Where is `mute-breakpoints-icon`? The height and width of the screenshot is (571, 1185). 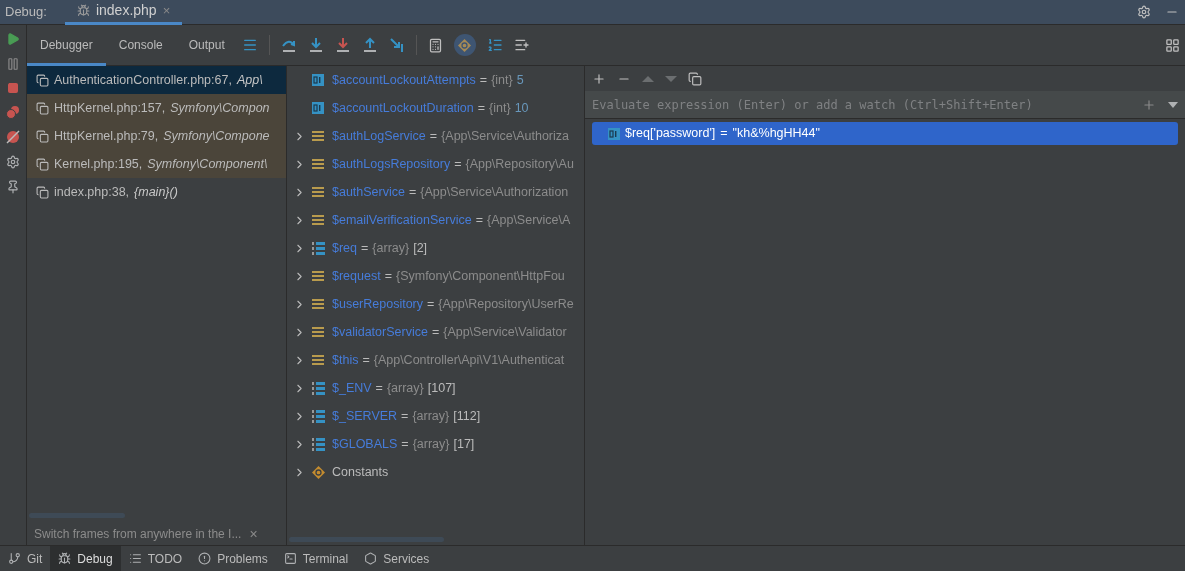 mute-breakpoints-icon is located at coordinates (13, 137).